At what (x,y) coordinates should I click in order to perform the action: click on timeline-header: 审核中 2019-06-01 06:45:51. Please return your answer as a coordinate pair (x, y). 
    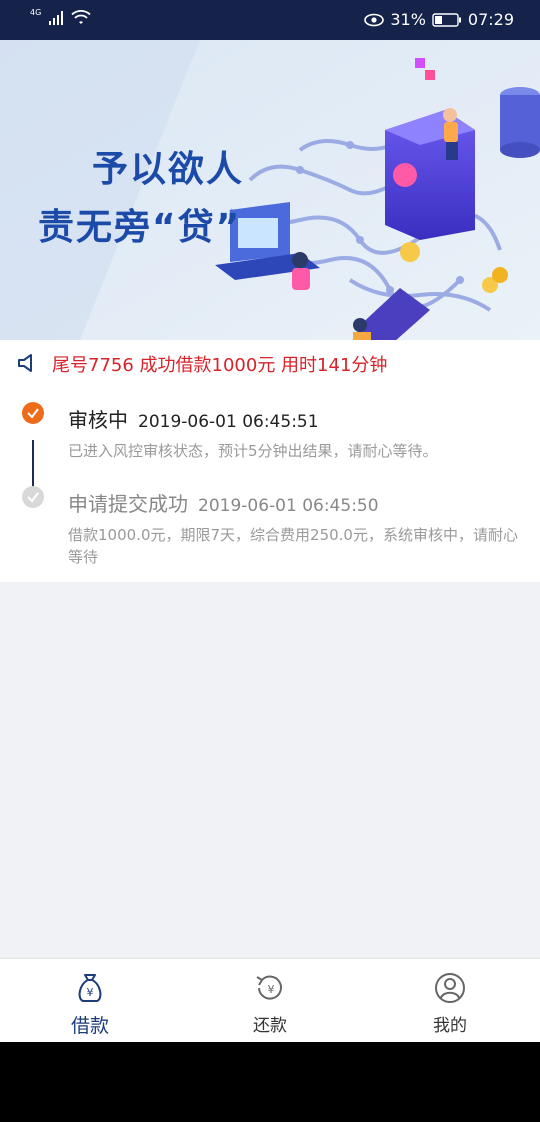
    Looking at the image, I should click on (193, 418).